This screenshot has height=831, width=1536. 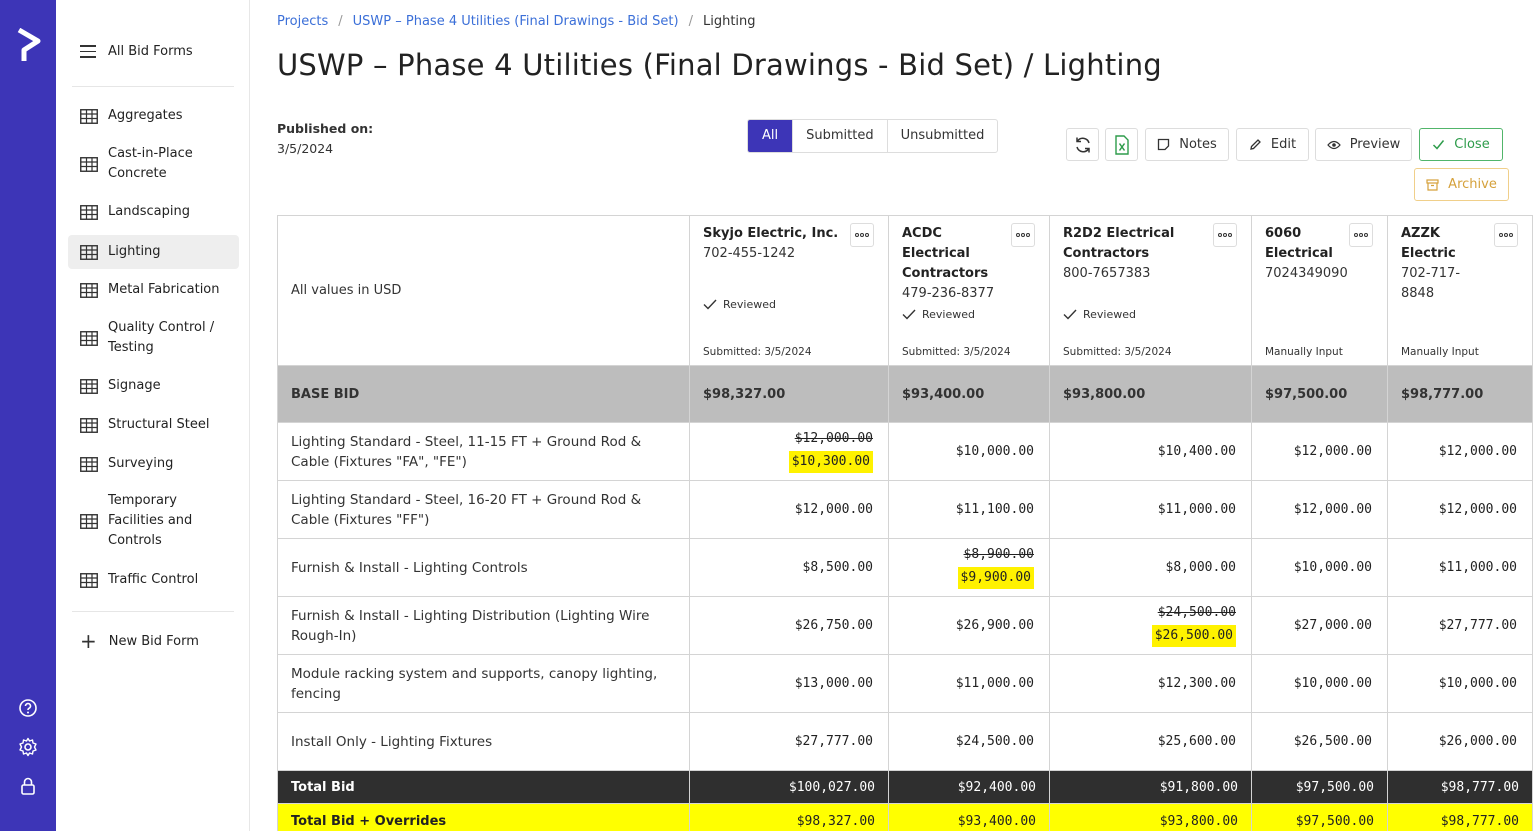 I want to click on sidebar-item-metal-fabrication: Metal Fabrication, so click(x=153, y=290).